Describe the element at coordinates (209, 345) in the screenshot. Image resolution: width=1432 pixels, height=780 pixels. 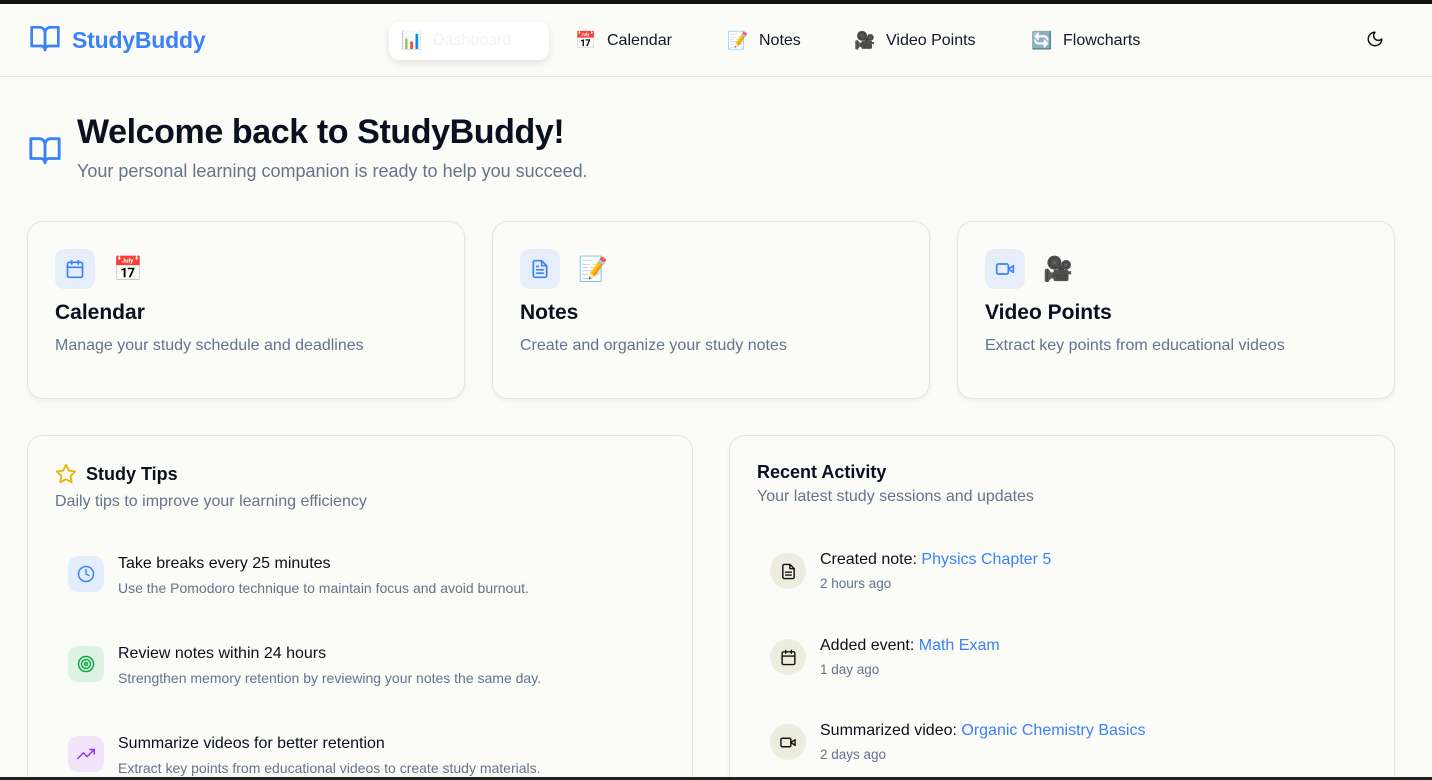
I see `feature-description: Manage your study schedule and deadlines` at that location.